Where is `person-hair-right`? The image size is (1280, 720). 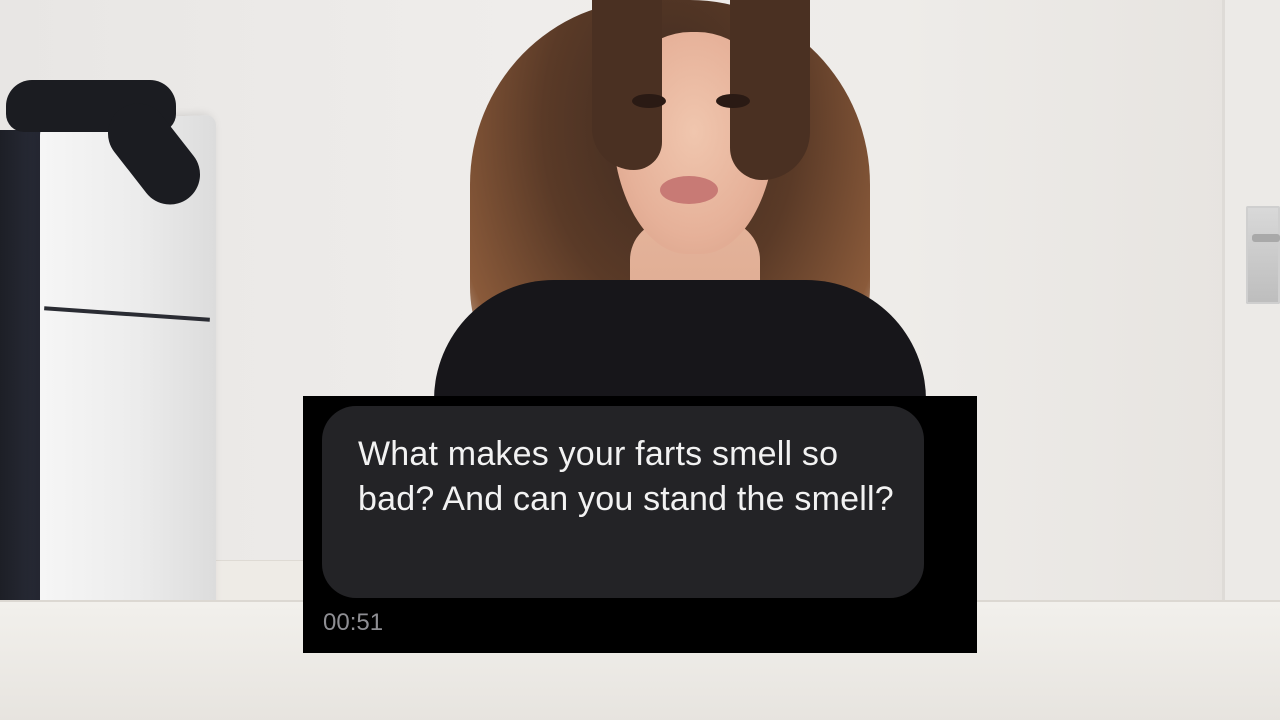 person-hair-right is located at coordinates (770, 90).